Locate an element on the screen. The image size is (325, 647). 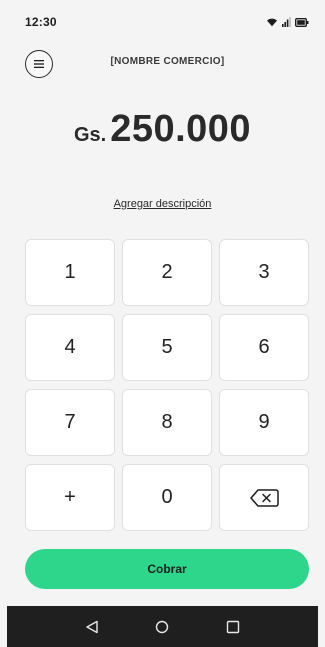
key-plus: + is located at coordinates (70, 497).